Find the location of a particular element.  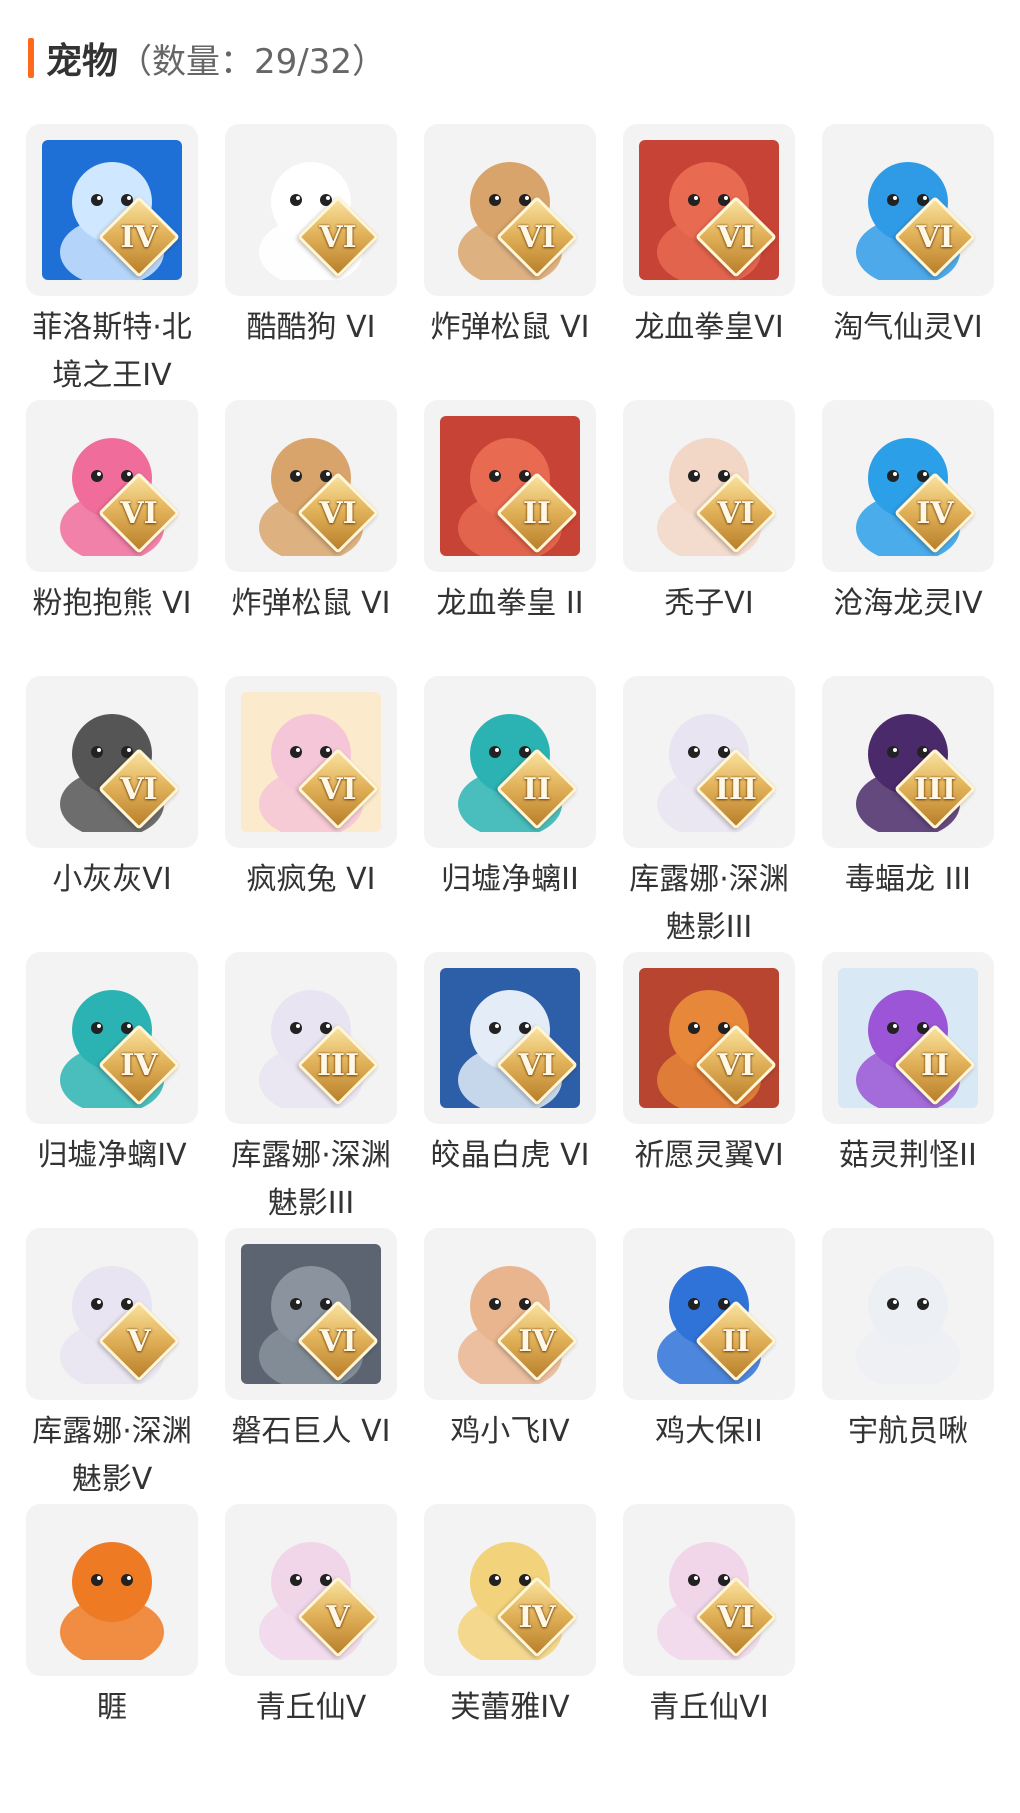

pet-item: VI 青丘仙VI is located at coordinates (709, 1642).